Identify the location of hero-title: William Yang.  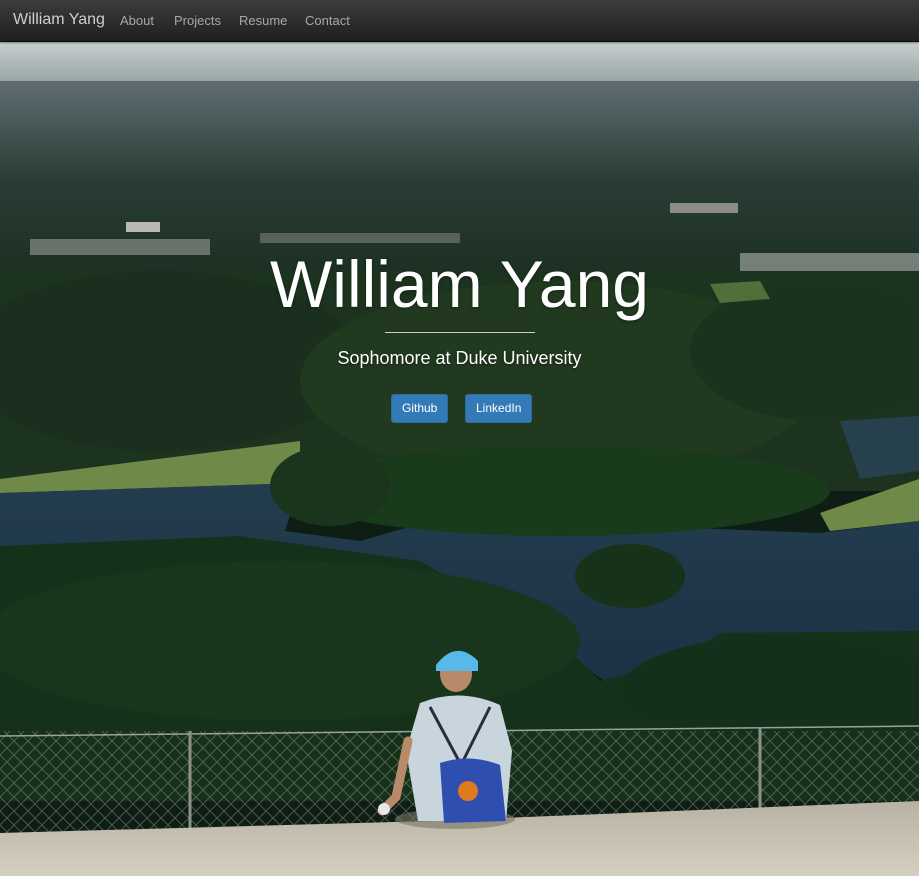
(459, 284).